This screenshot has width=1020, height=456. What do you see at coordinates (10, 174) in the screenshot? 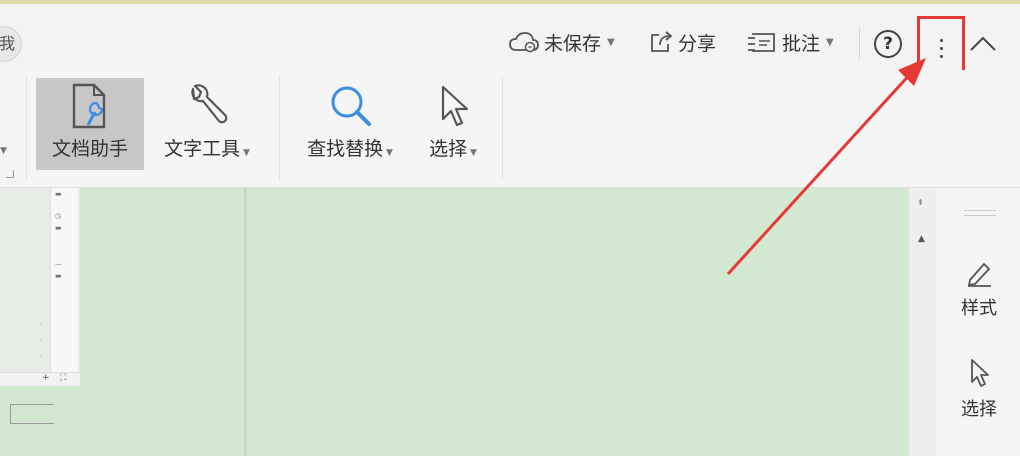
I see `group-expand-icon` at bounding box center [10, 174].